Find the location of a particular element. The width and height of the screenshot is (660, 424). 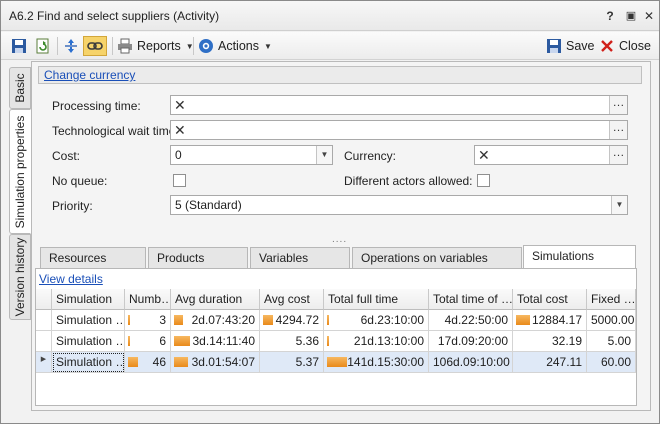

refresh-button is located at coordinates (43, 46).